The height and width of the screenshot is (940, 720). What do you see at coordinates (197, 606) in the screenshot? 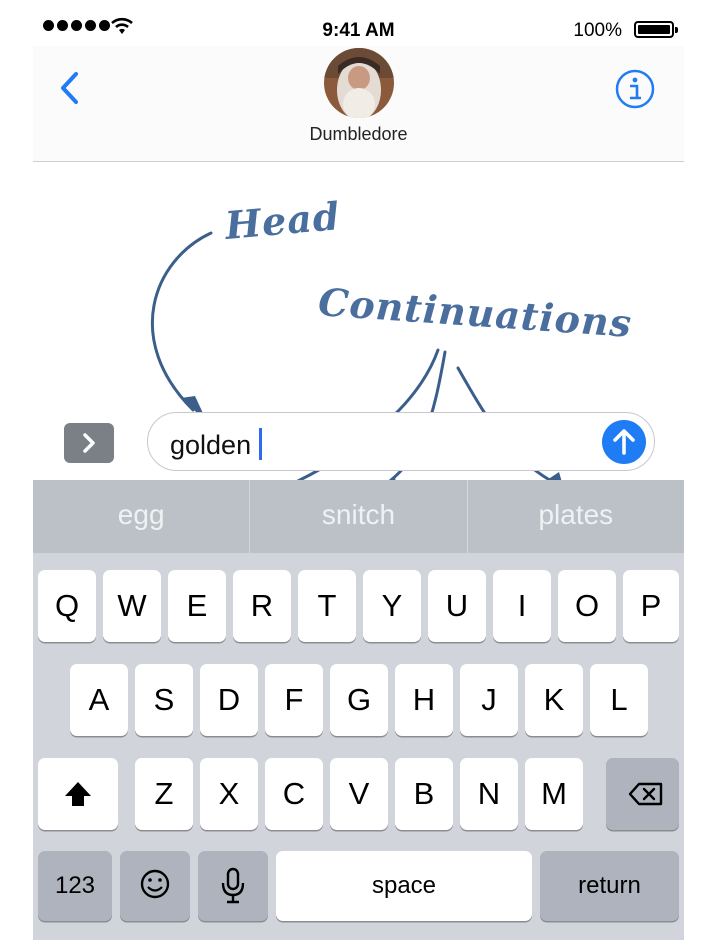
I see `key: E` at bounding box center [197, 606].